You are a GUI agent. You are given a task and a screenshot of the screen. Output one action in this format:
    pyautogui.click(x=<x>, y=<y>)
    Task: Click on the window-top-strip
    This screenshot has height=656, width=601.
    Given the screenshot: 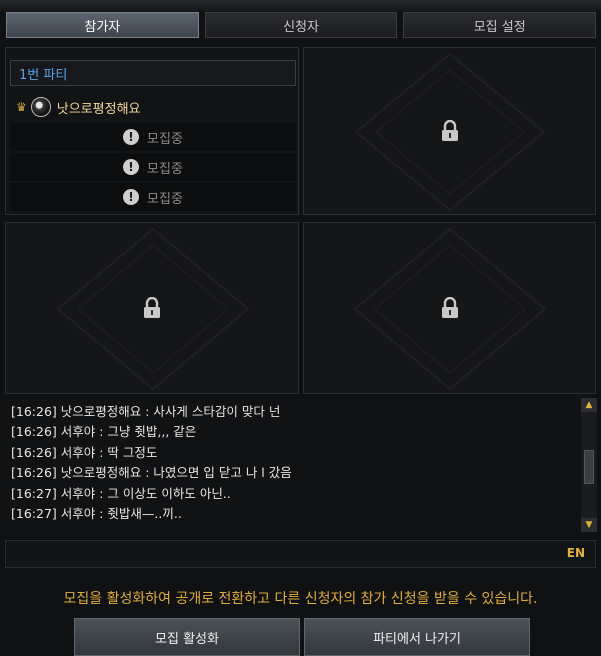 What is the action you would take?
    pyautogui.click(x=300, y=6)
    